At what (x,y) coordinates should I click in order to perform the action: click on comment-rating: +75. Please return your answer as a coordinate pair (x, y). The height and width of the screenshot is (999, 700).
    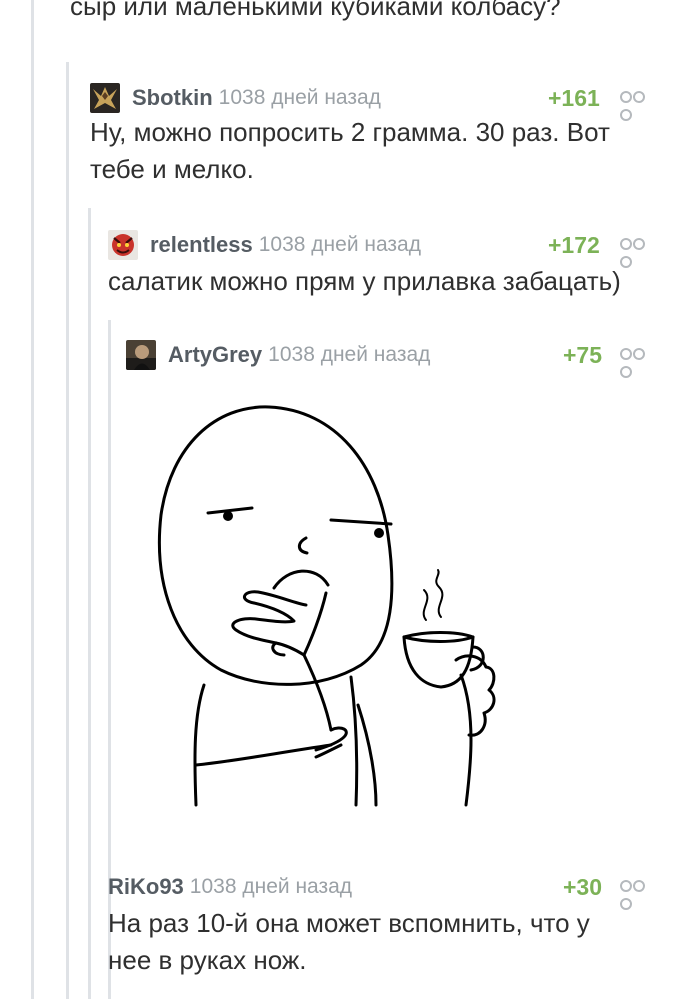
    Looking at the image, I should click on (583, 355).